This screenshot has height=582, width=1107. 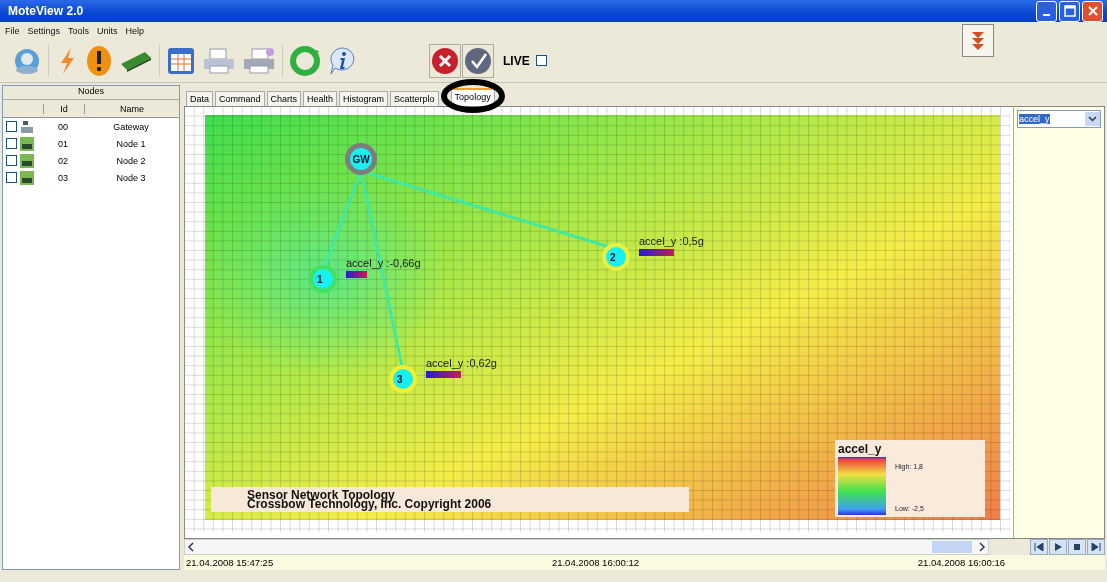 I want to click on table-cell-text: 02, so click(x=63, y=160).